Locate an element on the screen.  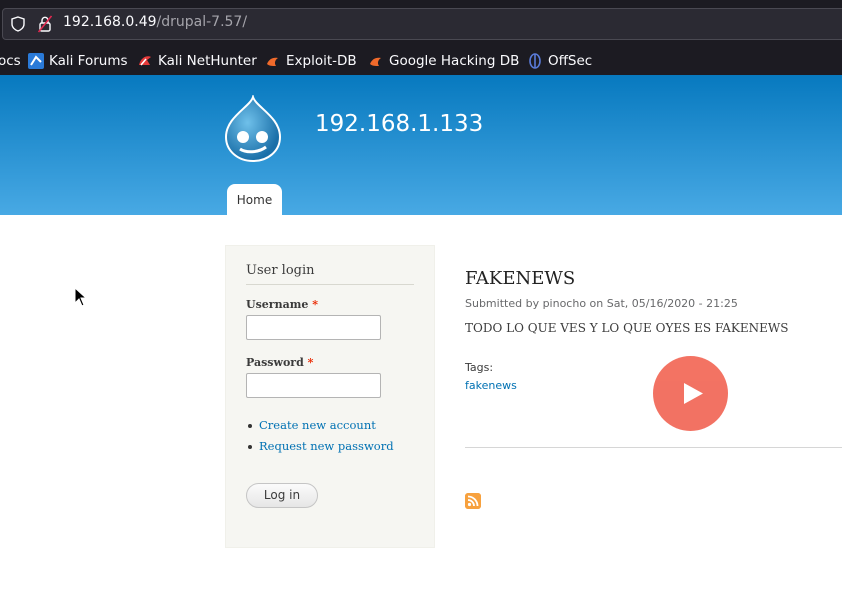
bookmark-kali-nethunter: Kali NetHunter is located at coordinates (197, 61).